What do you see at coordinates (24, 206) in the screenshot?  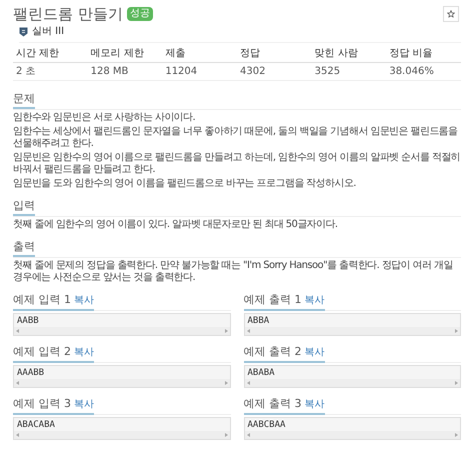 I see `section-heading: 입력` at bounding box center [24, 206].